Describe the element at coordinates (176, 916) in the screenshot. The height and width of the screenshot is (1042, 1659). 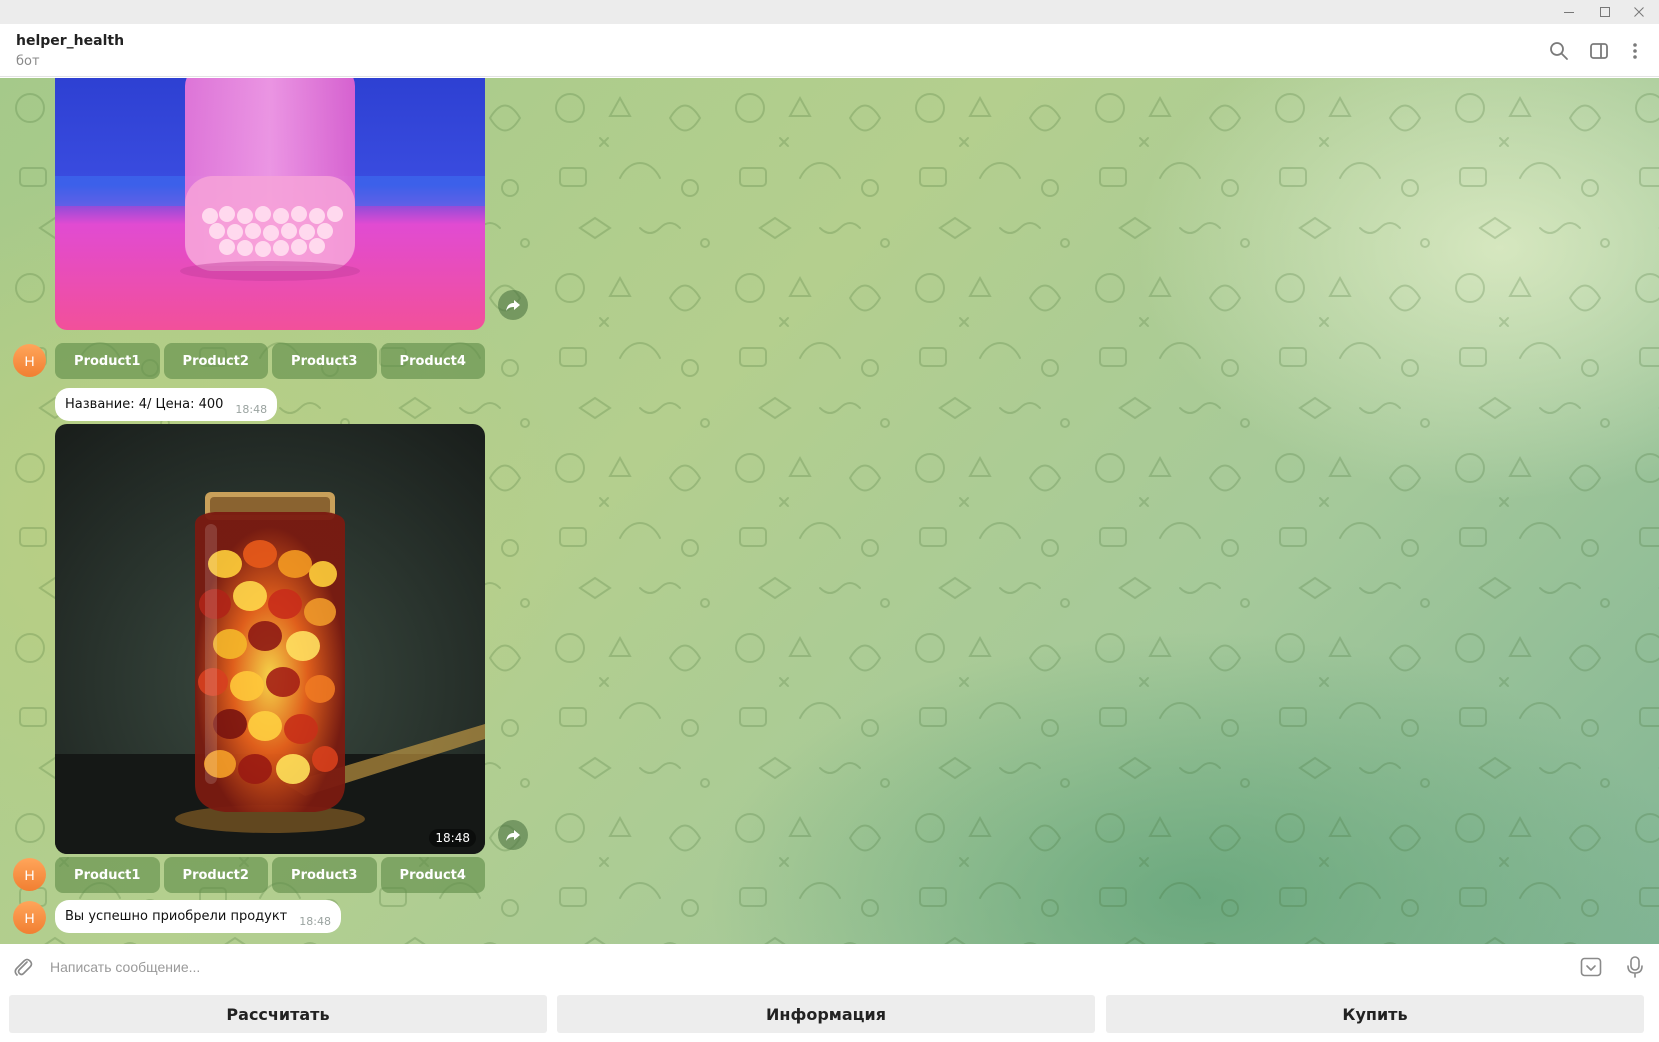
I see `message-text: Вы успешно приобрели продукт` at that location.